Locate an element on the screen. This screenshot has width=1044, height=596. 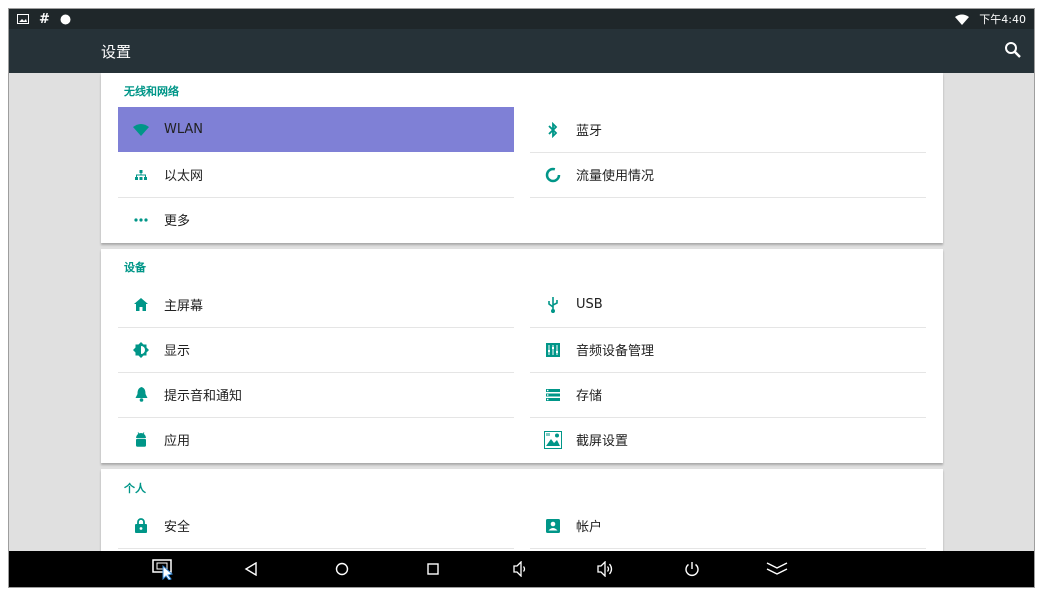
setting-label: USB is located at coordinates (589, 304).